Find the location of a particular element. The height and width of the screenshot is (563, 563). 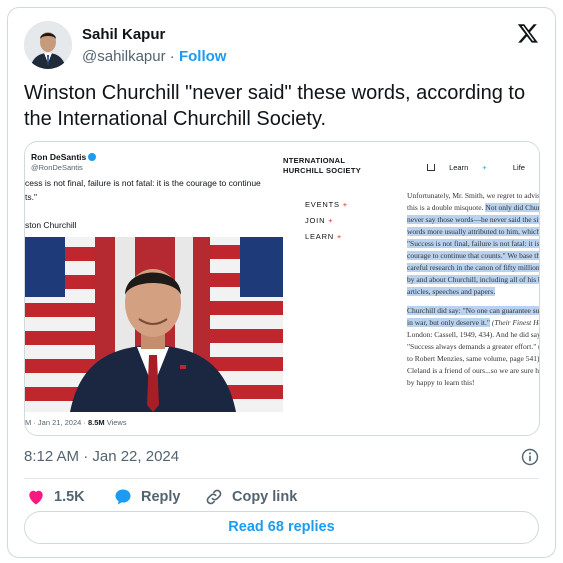

verified-badge-icon is located at coordinates (92, 157).